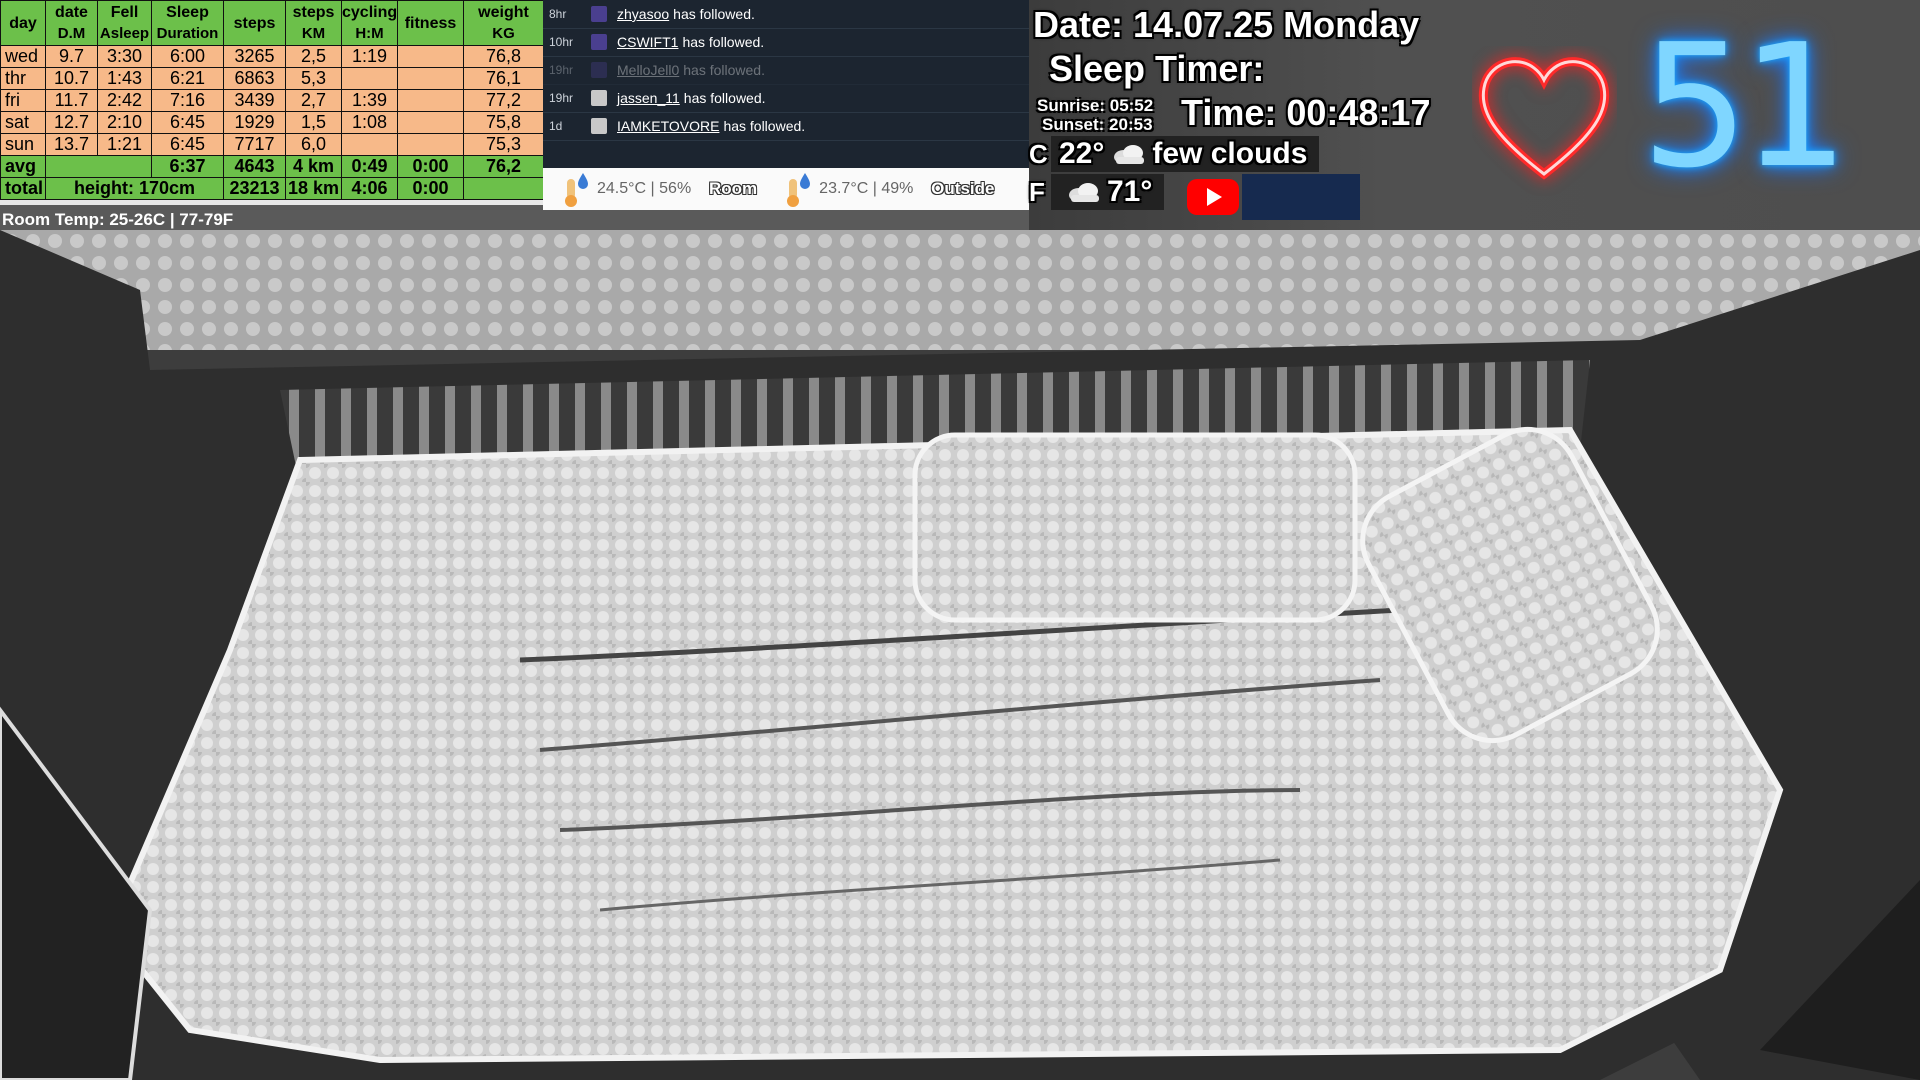  I want to click on stats-day-row: fri 11.7 2:42 7:16 3439 2,7 1:39 77,2, so click(272, 100).